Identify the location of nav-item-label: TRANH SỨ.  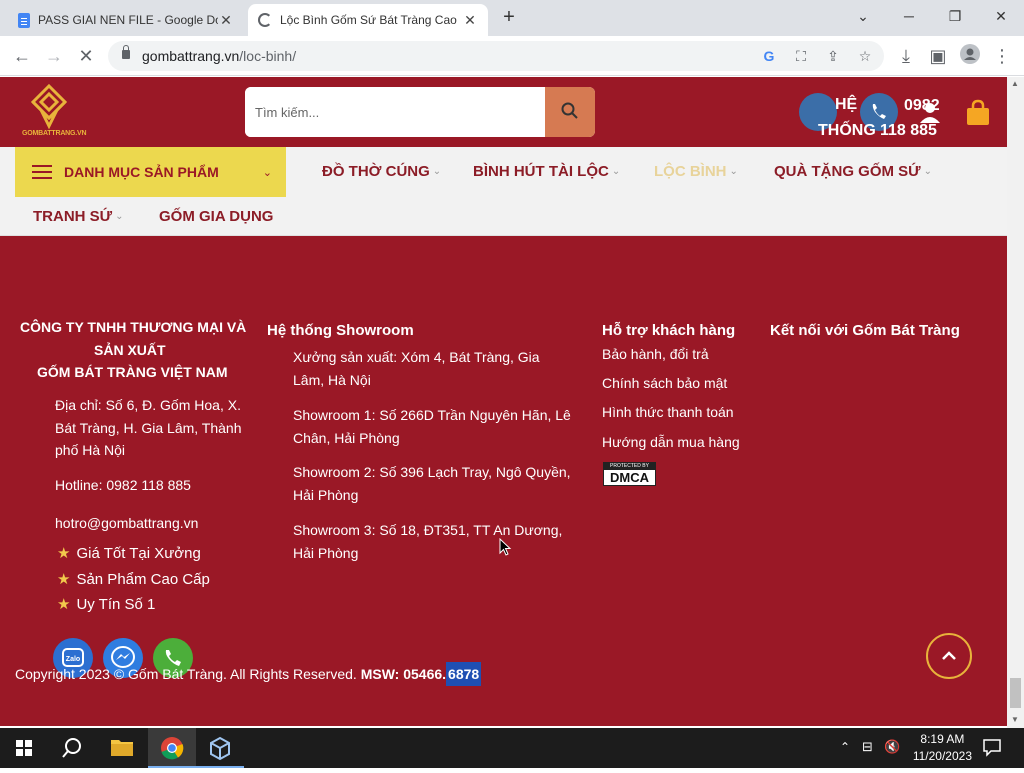
(73, 216).